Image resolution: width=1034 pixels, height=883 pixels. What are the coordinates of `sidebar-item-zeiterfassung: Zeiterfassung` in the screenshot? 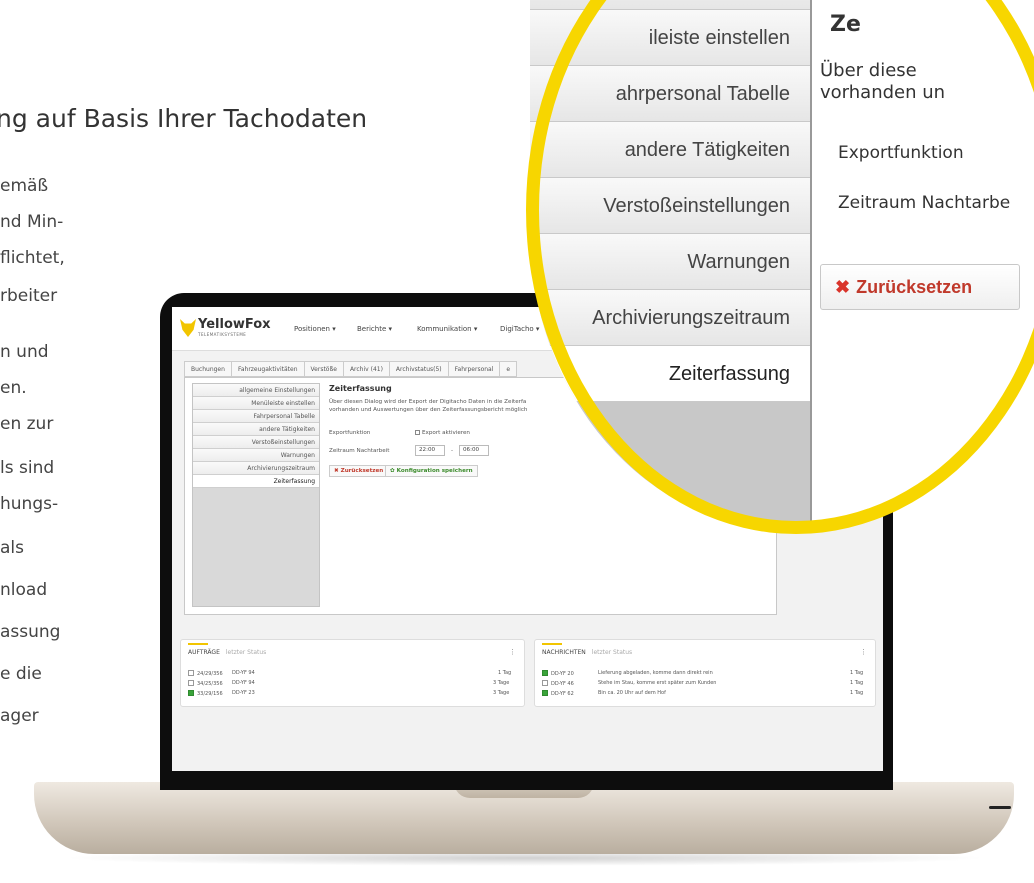 It's located at (256, 481).